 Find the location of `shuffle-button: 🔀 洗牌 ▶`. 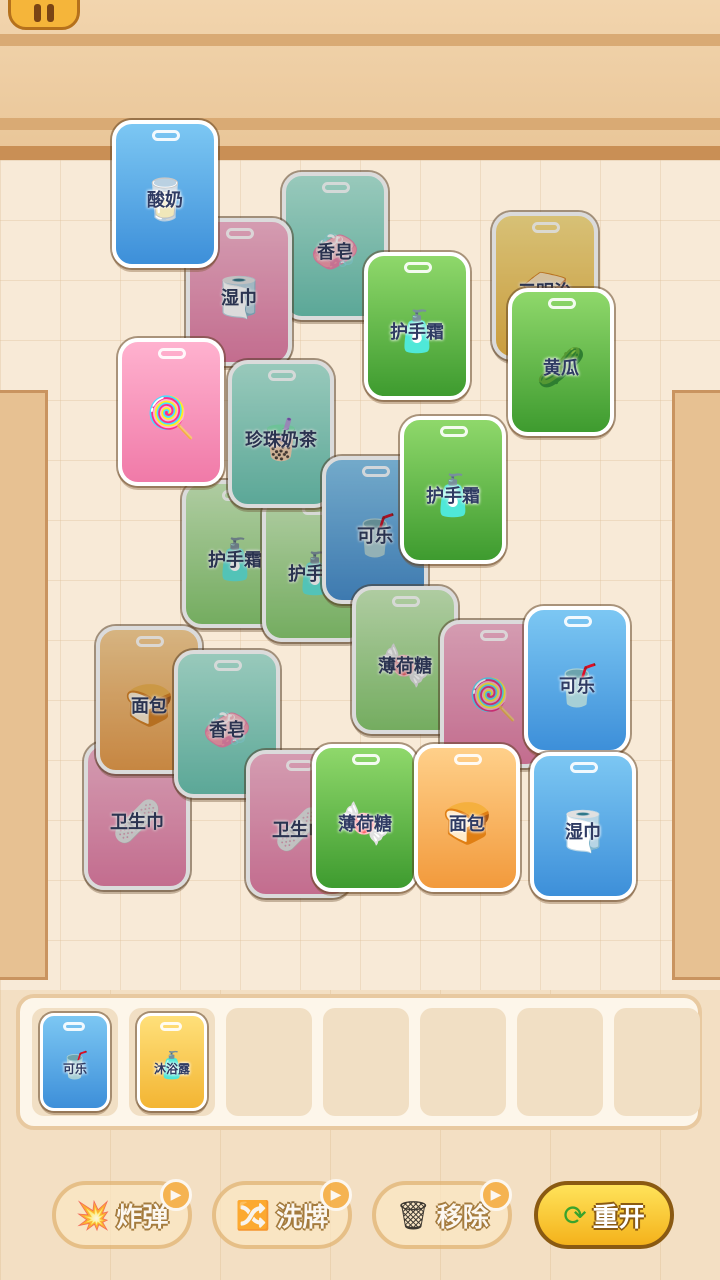

shuffle-button: 🔀 洗牌 ▶ is located at coordinates (282, 1214).